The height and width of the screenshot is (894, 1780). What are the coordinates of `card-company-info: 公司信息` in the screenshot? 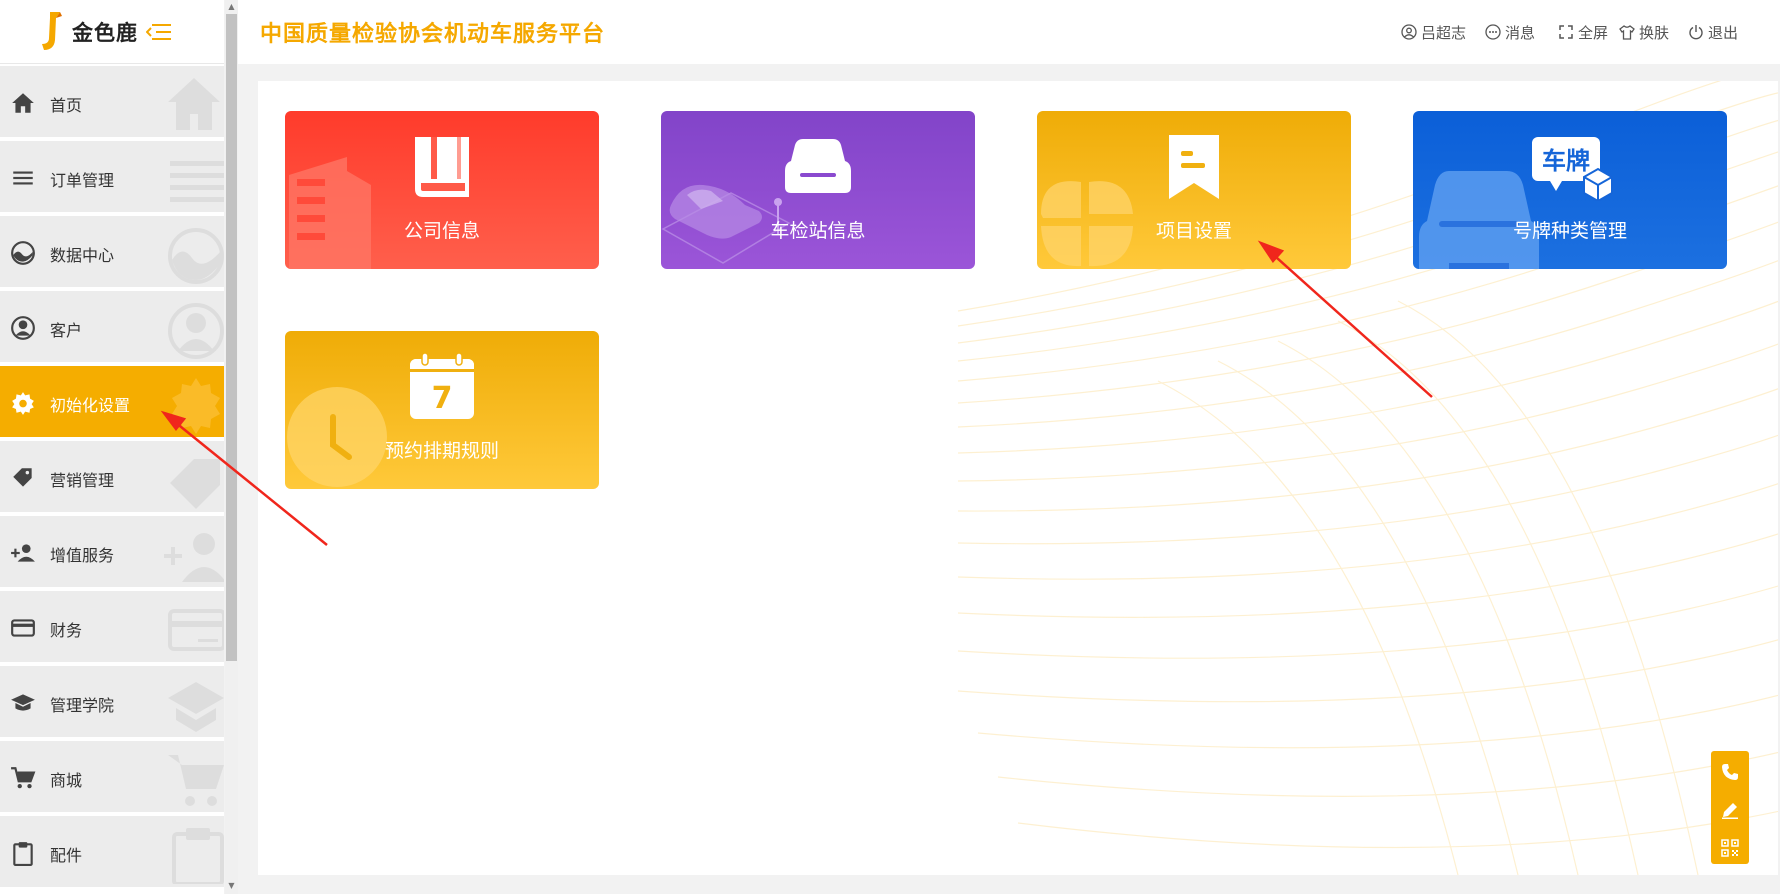 It's located at (442, 190).